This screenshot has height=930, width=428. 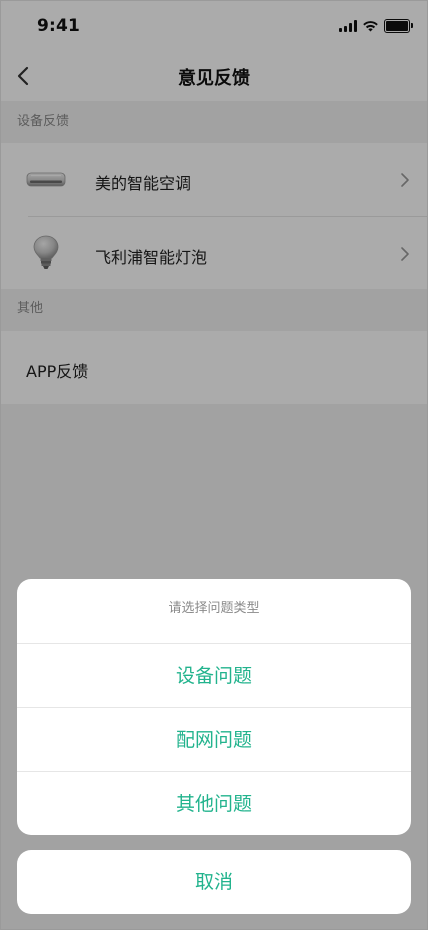 I want to click on action-sheet-title: 请选择问题类型, so click(x=214, y=608).